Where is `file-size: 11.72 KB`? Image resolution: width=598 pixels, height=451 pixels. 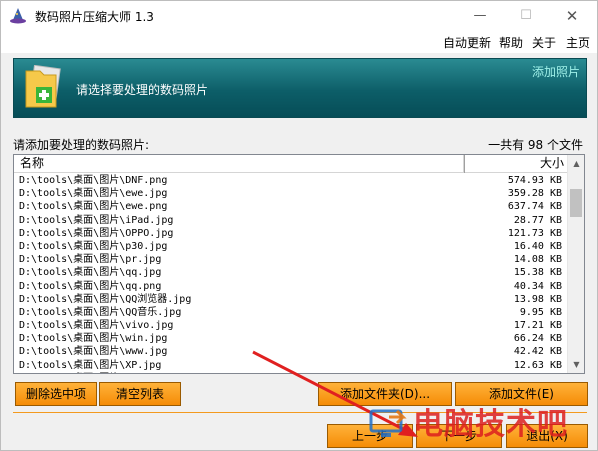
file-size: 11.72 KB is located at coordinates (538, 373).